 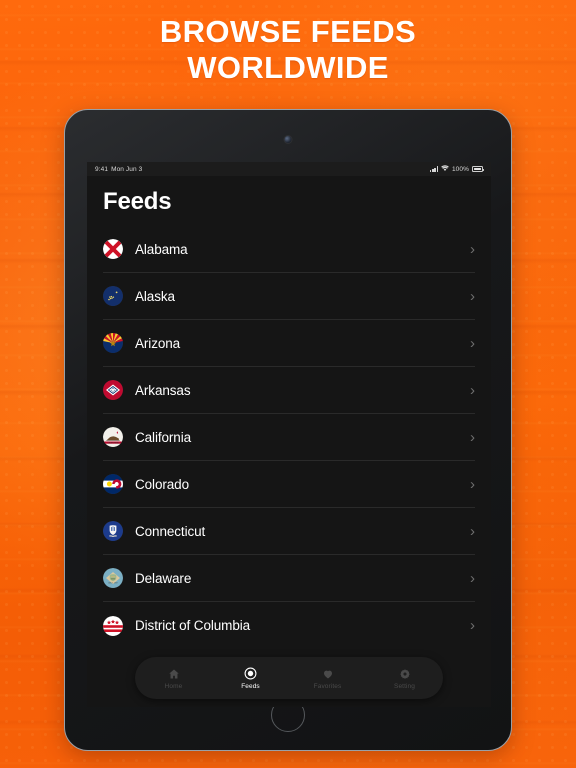 What do you see at coordinates (289, 343) in the screenshot?
I see `list-item: Arizona ›` at bounding box center [289, 343].